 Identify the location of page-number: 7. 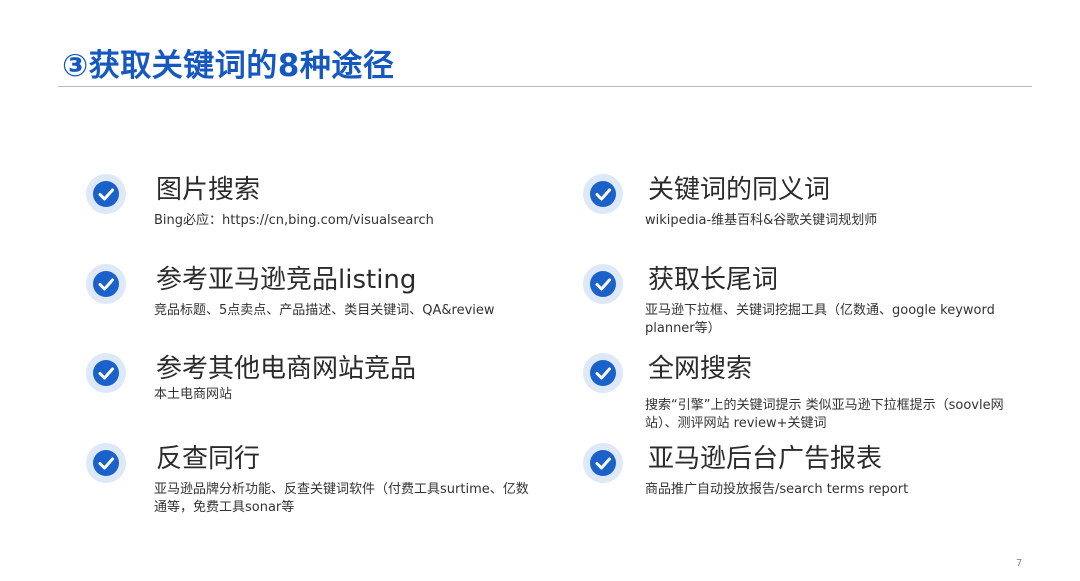
(1019, 563).